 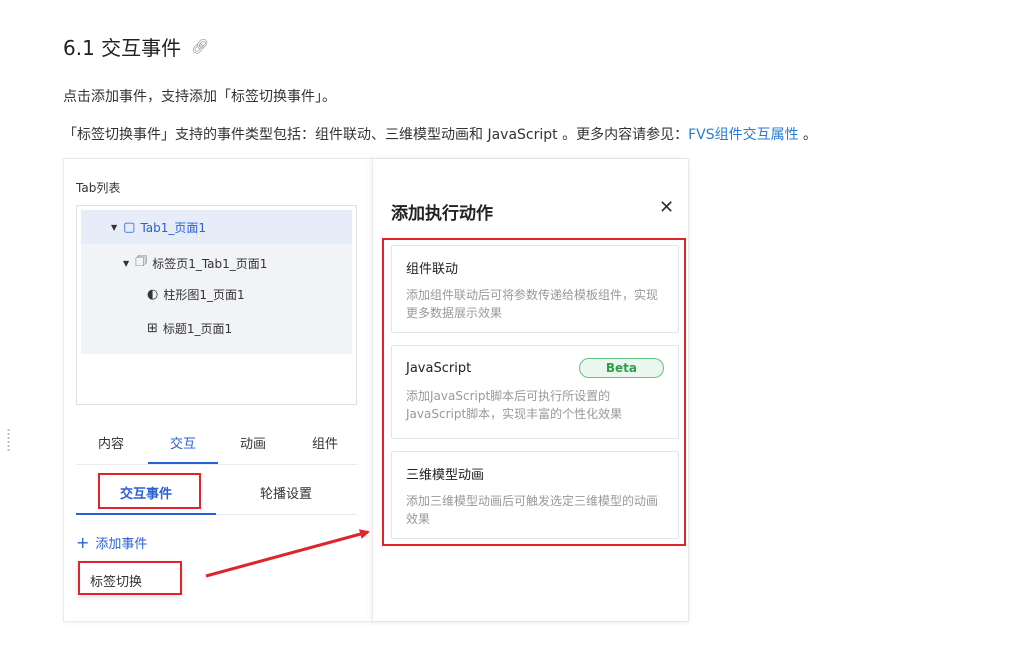 What do you see at coordinates (183, 463) in the screenshot?
I see `active-tab-underline` at bounding box center [183, 463].